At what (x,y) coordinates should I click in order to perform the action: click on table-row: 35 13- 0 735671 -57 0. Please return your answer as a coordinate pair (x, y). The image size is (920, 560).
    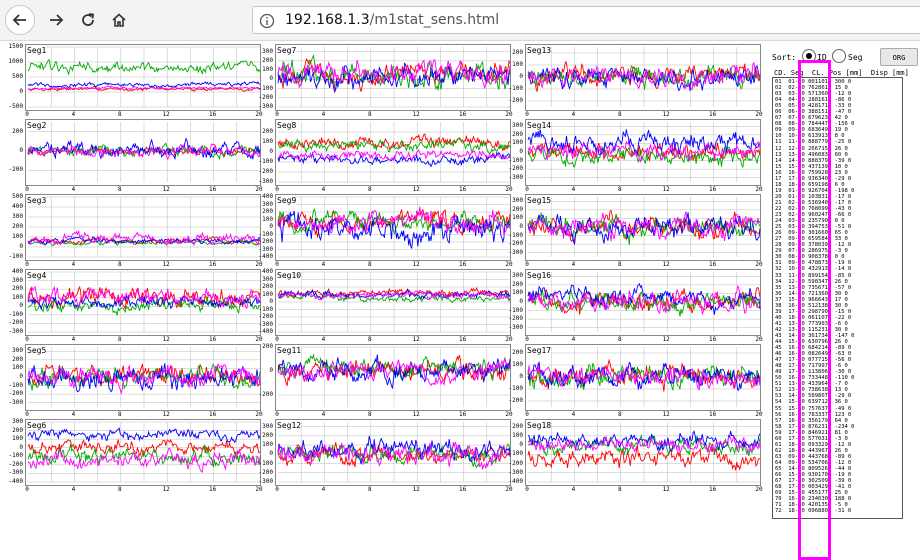
    Looking at the image, I should click on (814, 288).